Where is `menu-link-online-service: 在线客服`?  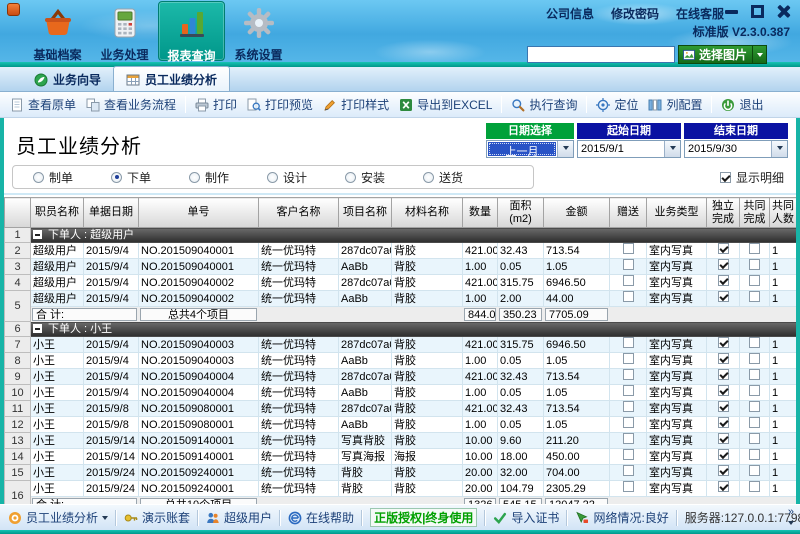
menu-link-online-service: 在线客服 is located at coordinates (700, 13).